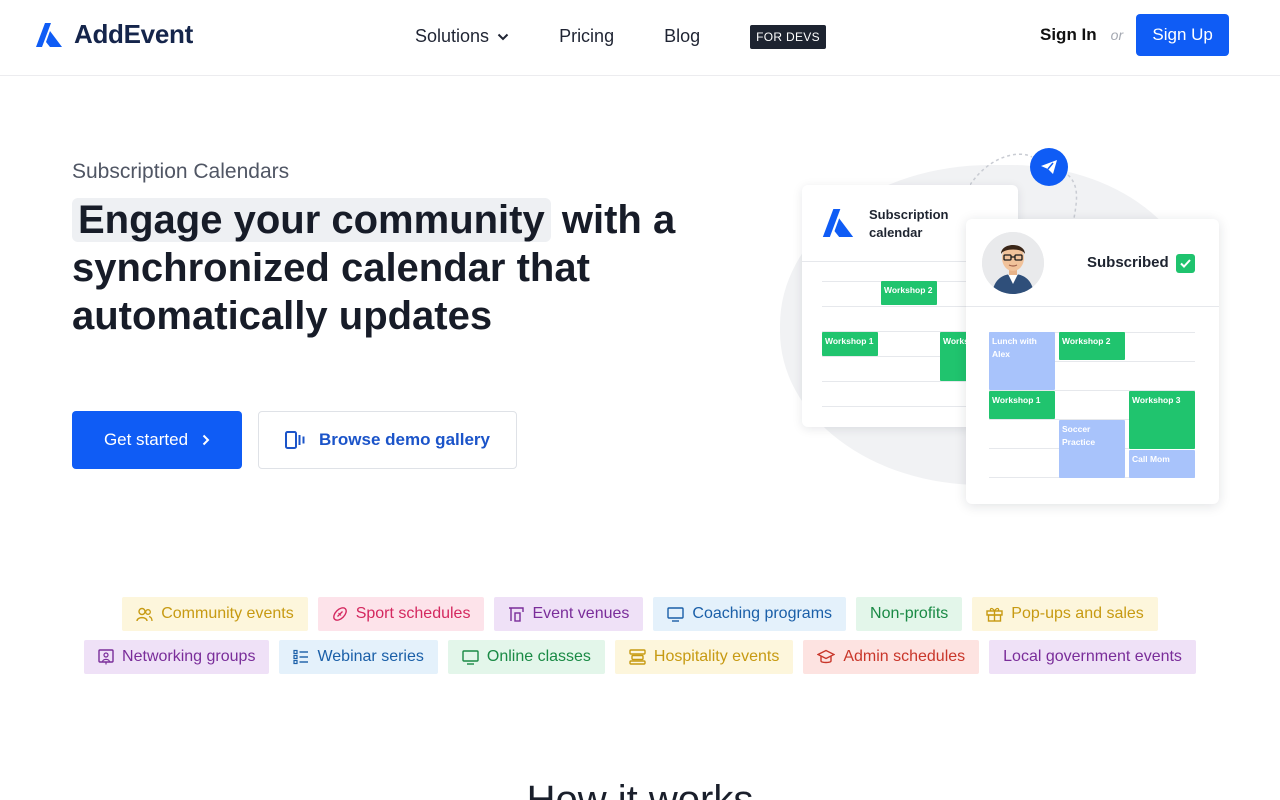 The height and width of the screenshot is (800, 1280). I want to click on sign-in-link: Sign In, so click(1068, 35).